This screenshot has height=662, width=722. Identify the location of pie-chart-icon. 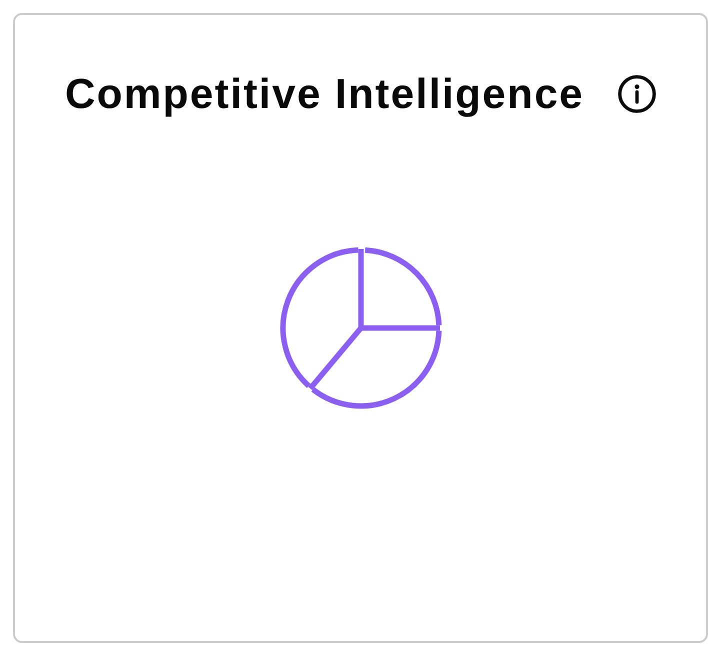
(361, 328).